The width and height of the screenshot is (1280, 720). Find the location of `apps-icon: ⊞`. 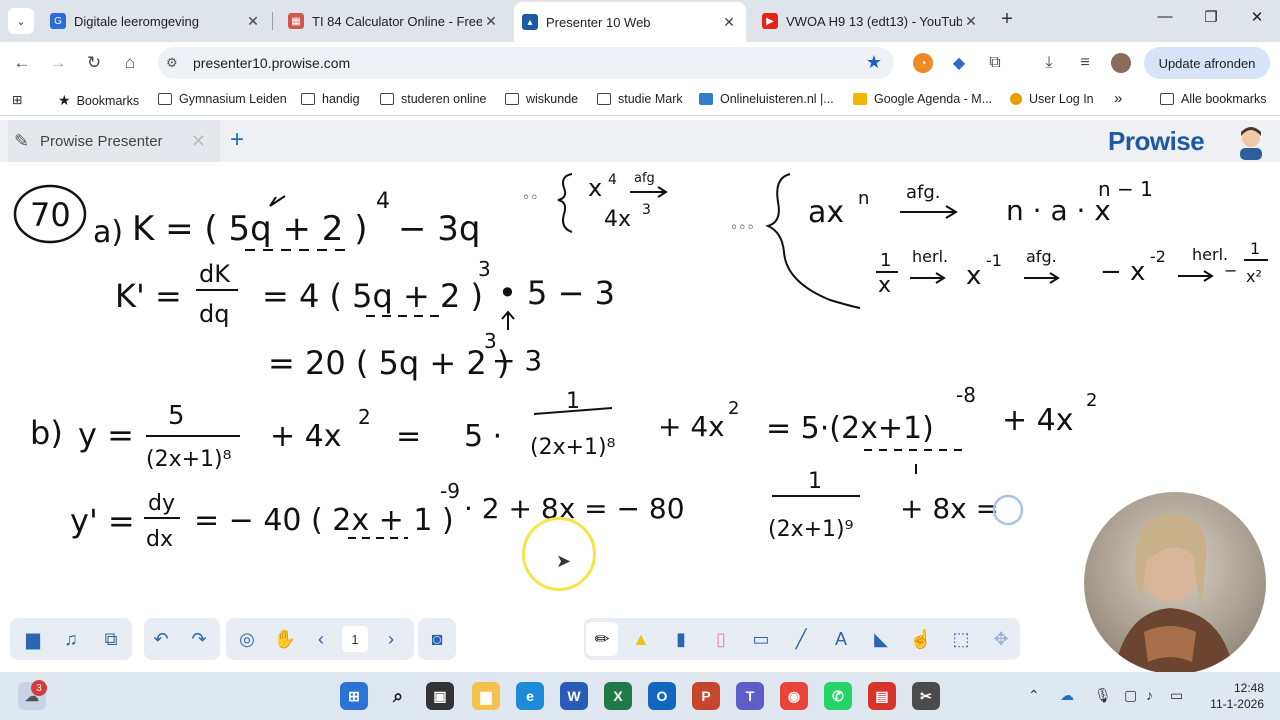

apps-icon: ⊞ is located at coordinates (17, 99).